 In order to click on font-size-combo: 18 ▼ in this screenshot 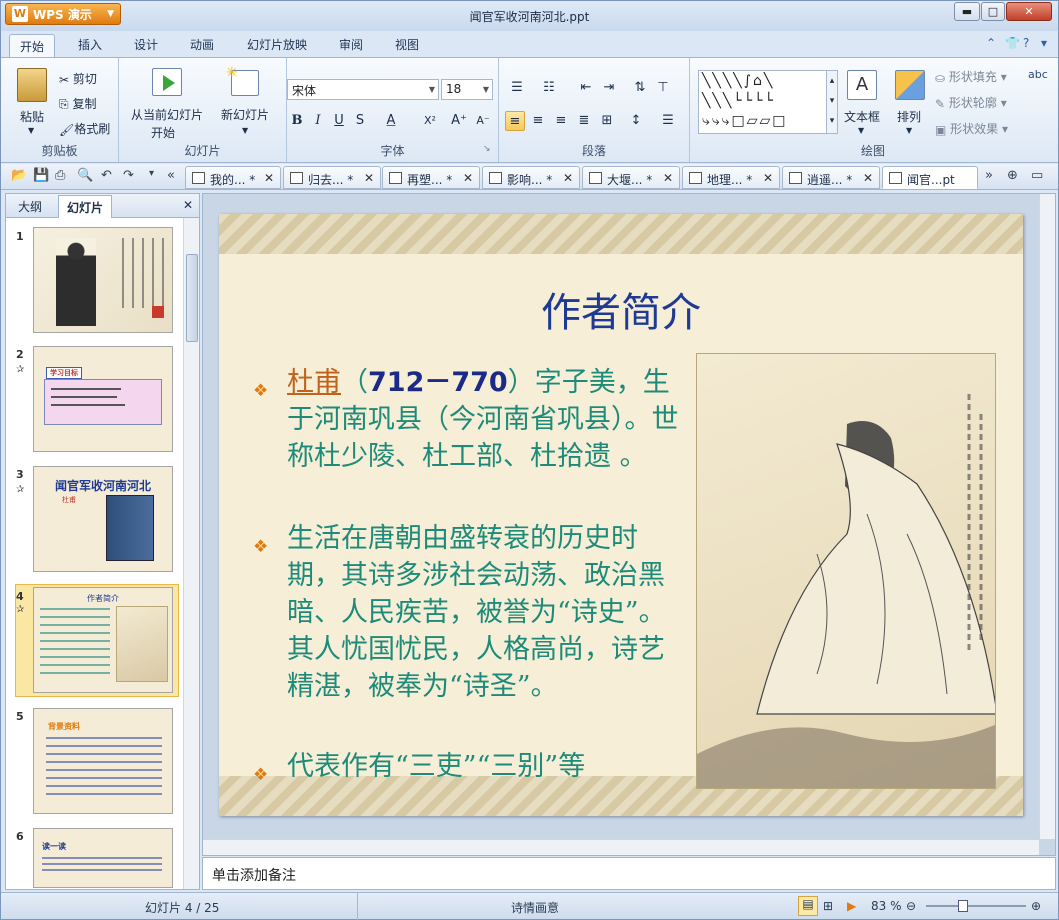, I will do `click(467, 89)`.